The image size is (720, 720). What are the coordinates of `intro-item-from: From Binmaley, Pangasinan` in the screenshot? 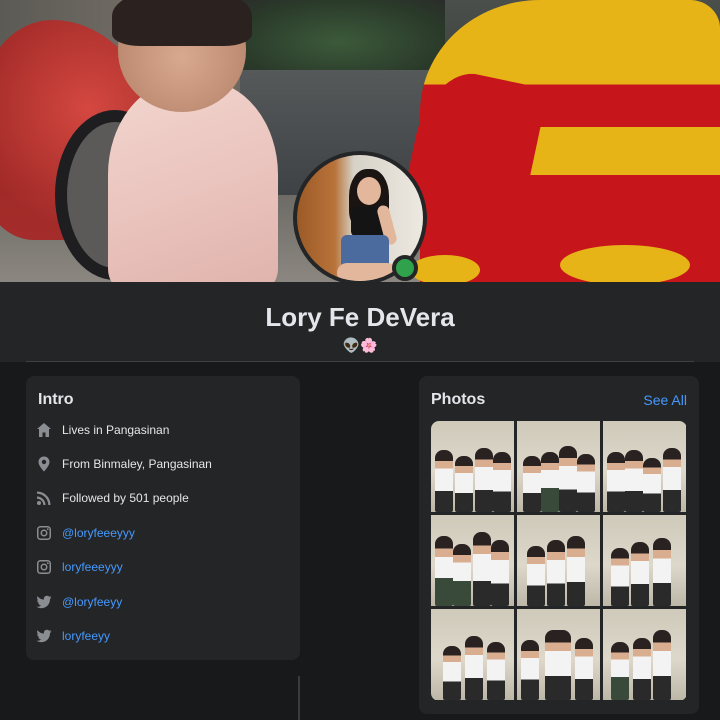 It's located at (124, 464).